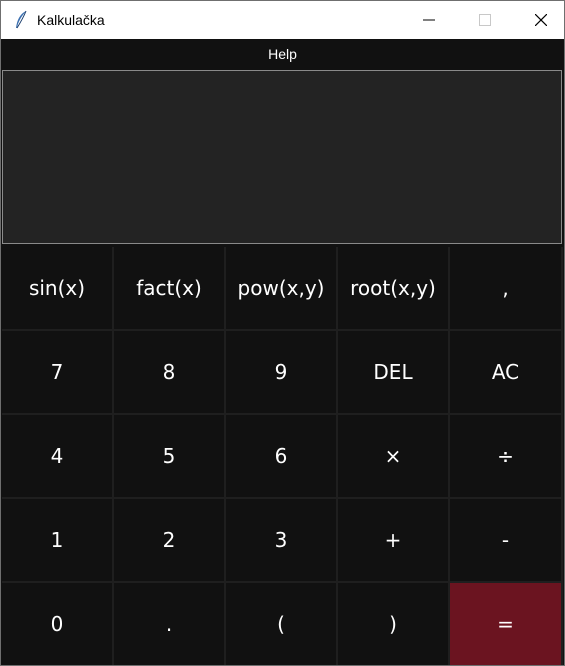  What do you see at coordinates (505, 288) in the screenshot?
I see `key-comma: ,` at bounding box center [505, 288].